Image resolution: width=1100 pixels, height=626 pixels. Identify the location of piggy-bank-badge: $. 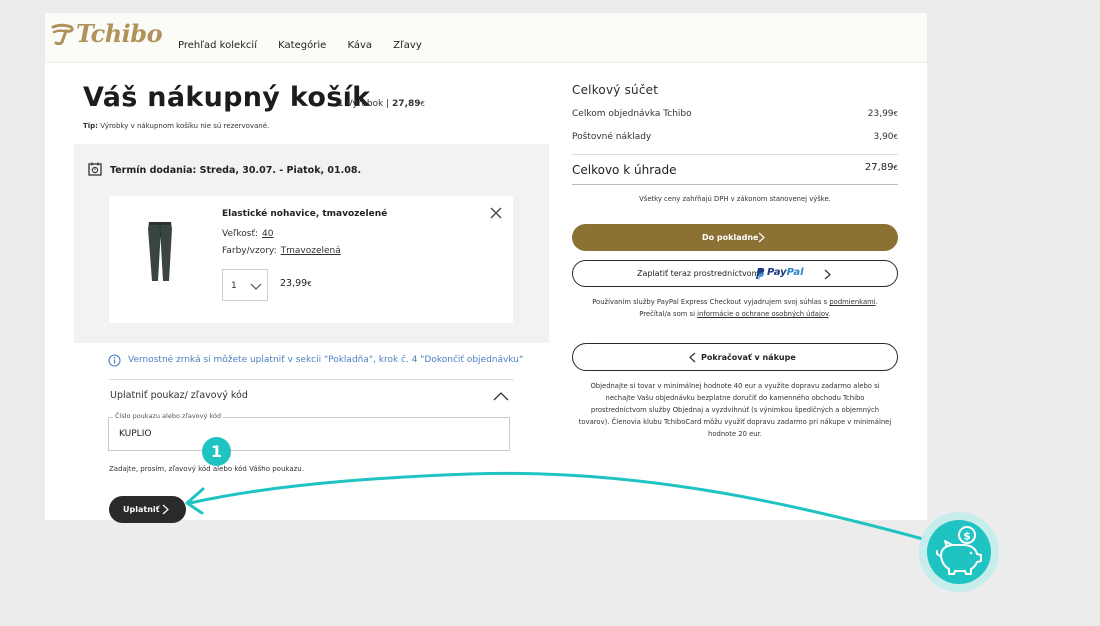
(959, 552).